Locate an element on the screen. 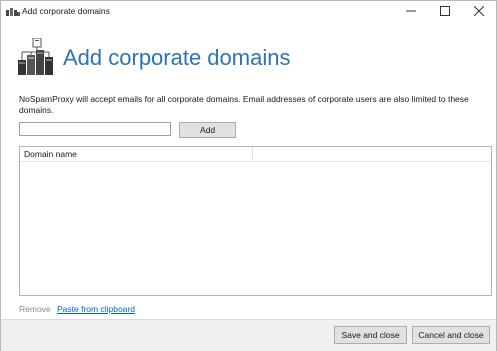  cancel-and-close-button: Cancel and close is located at coordinates (451, 335).